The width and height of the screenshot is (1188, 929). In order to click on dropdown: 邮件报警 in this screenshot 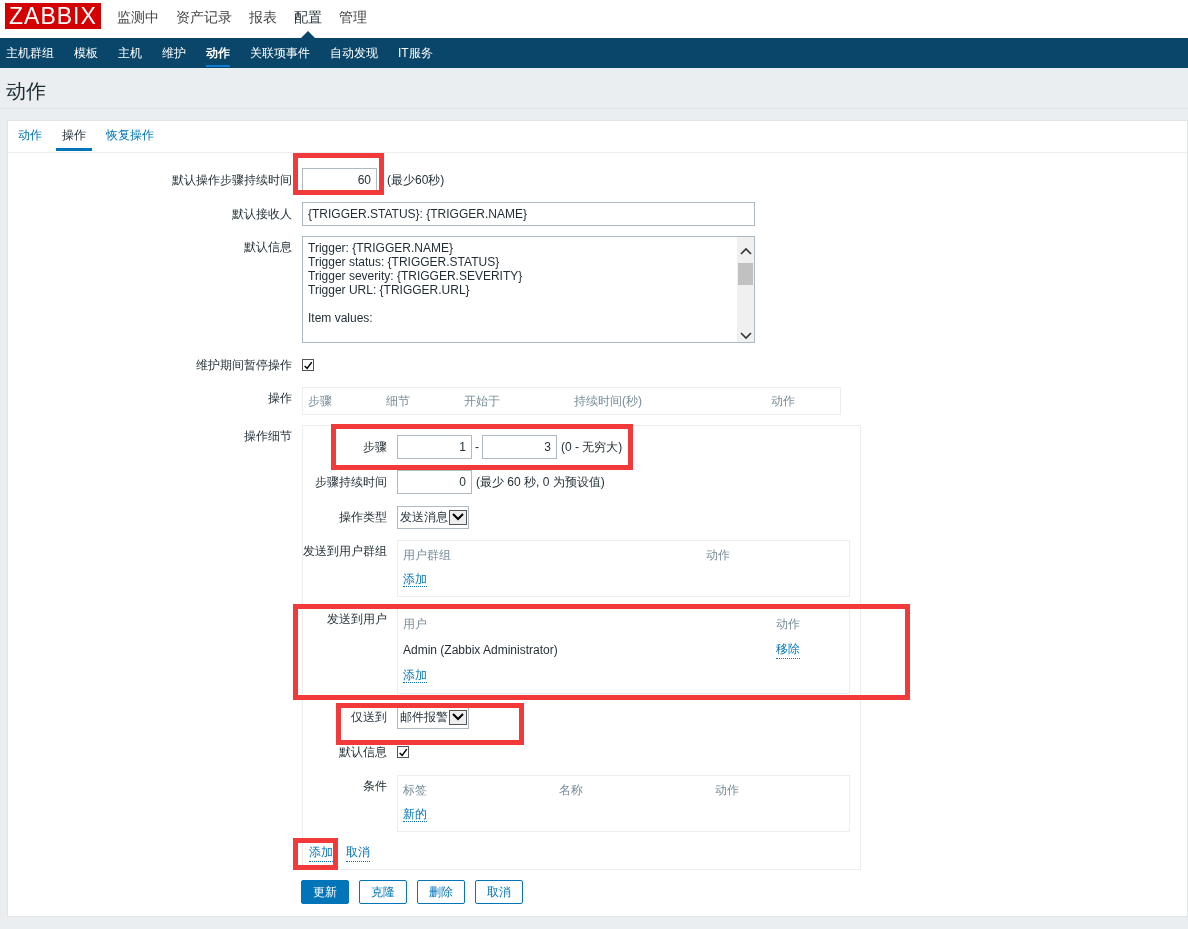, I will do `click(433, 717)`.